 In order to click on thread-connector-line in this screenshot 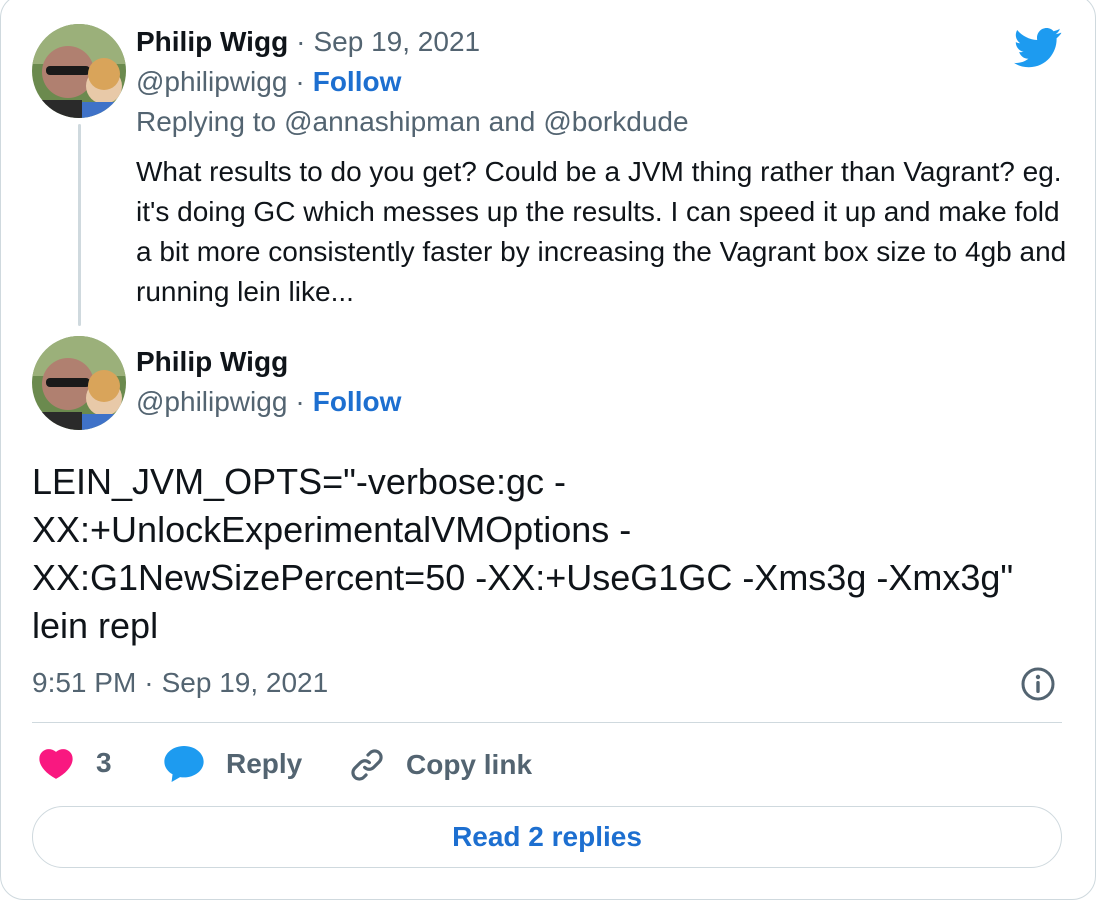, I will do `click(79, 225)`.